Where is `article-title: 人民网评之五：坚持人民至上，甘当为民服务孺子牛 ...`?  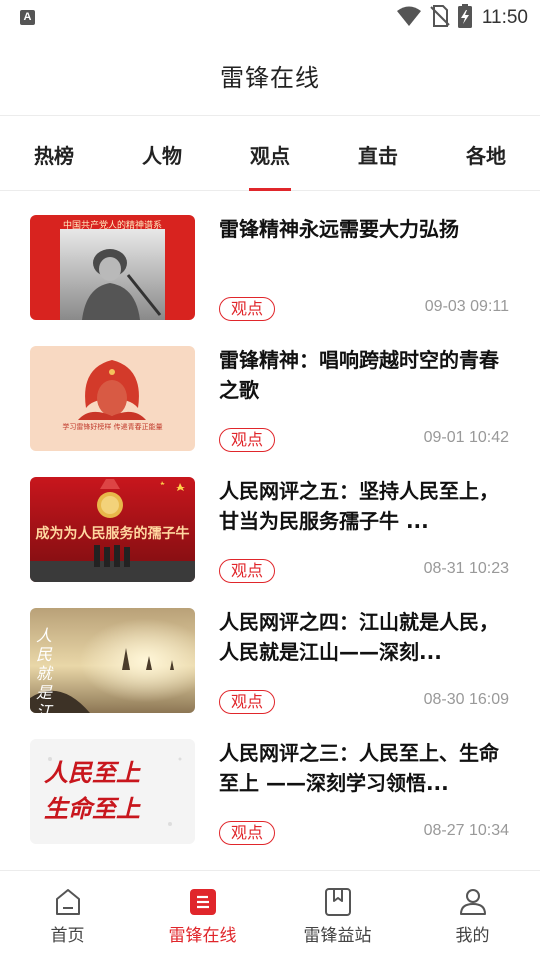 article-title: 人民网评之五：坚持人民至上，甘当为民服务孺子牛 ... is located at coordinates (359, 506).